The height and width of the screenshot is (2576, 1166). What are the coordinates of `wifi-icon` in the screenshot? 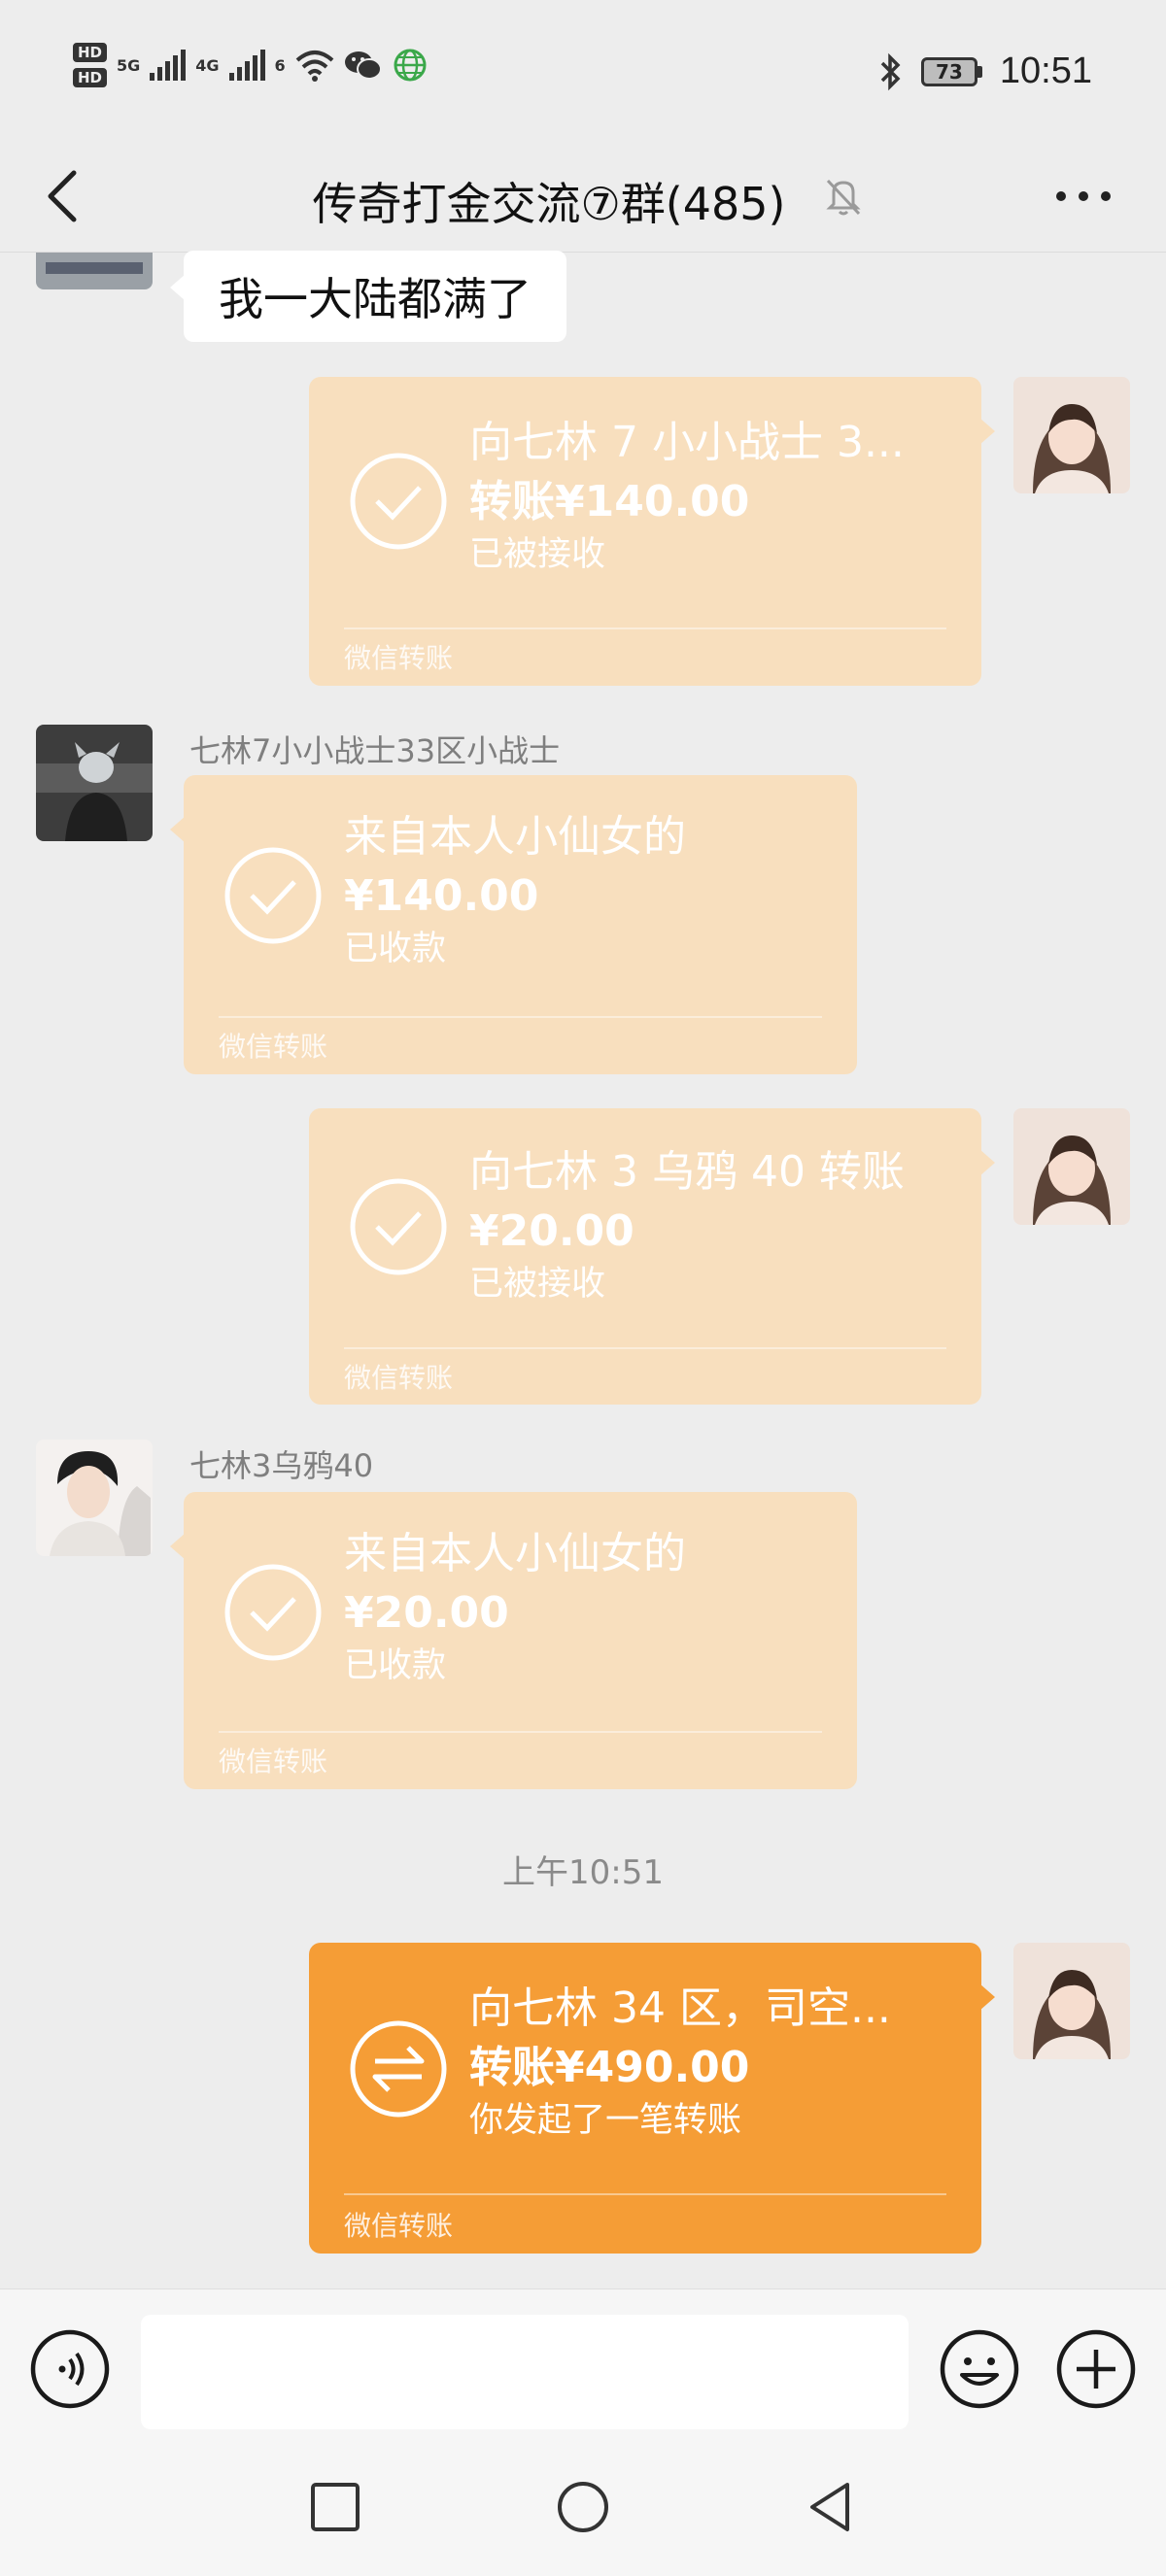 It's located at (314, 66).